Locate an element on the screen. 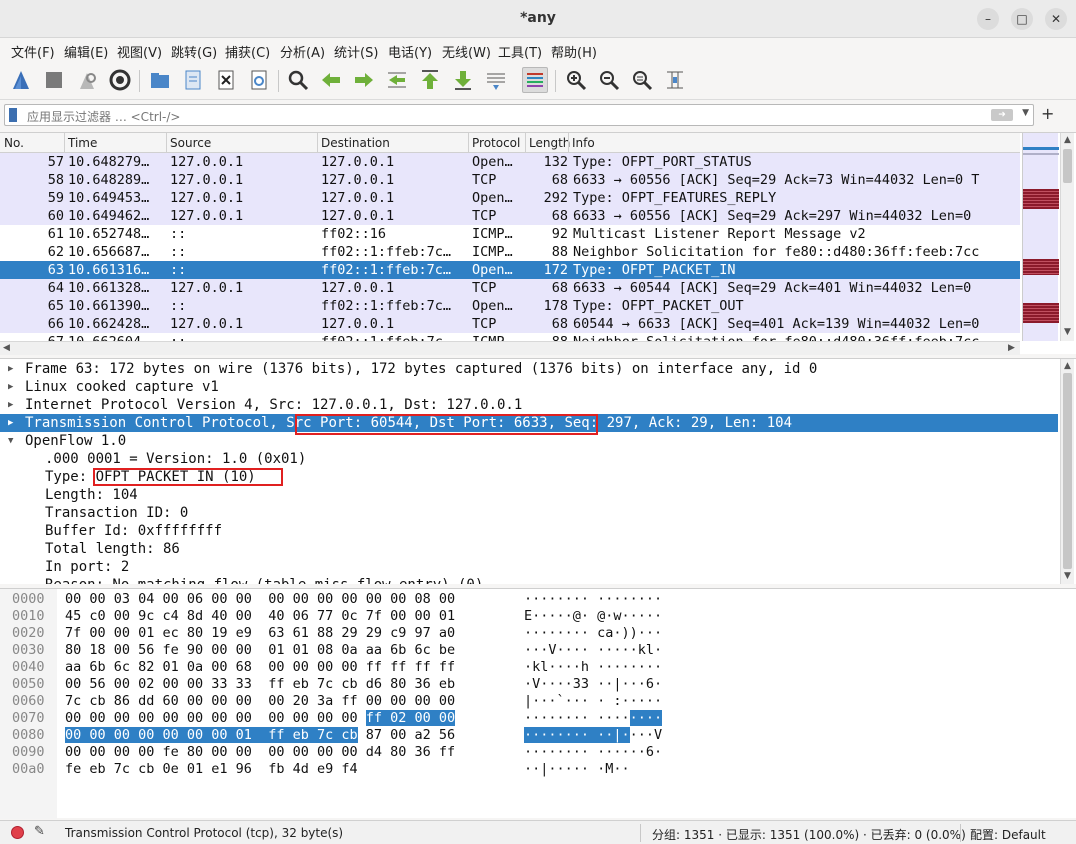  detail-version: .000 0001 = Version: 1.0 (0x01) is located at coordinates (529, 459).